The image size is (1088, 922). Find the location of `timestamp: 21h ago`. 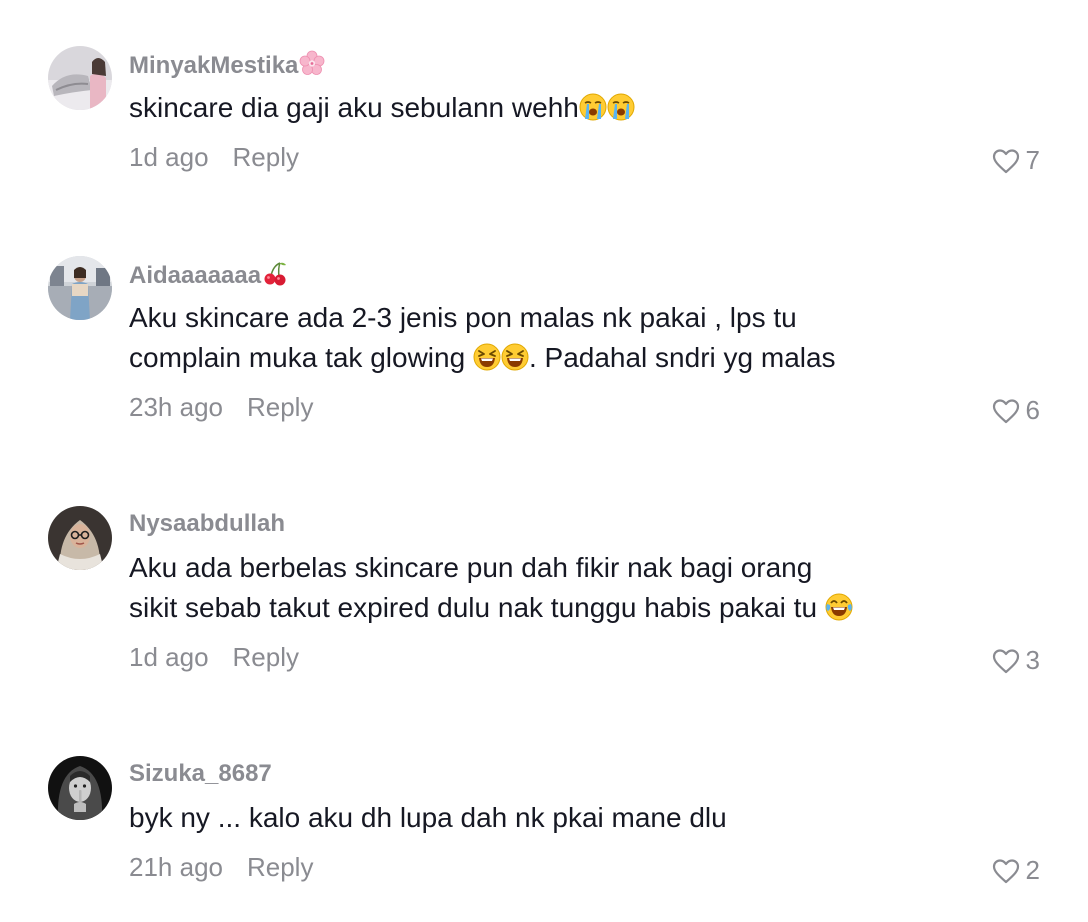

timestamp: 21h ago is located at coordinates (176, 867).